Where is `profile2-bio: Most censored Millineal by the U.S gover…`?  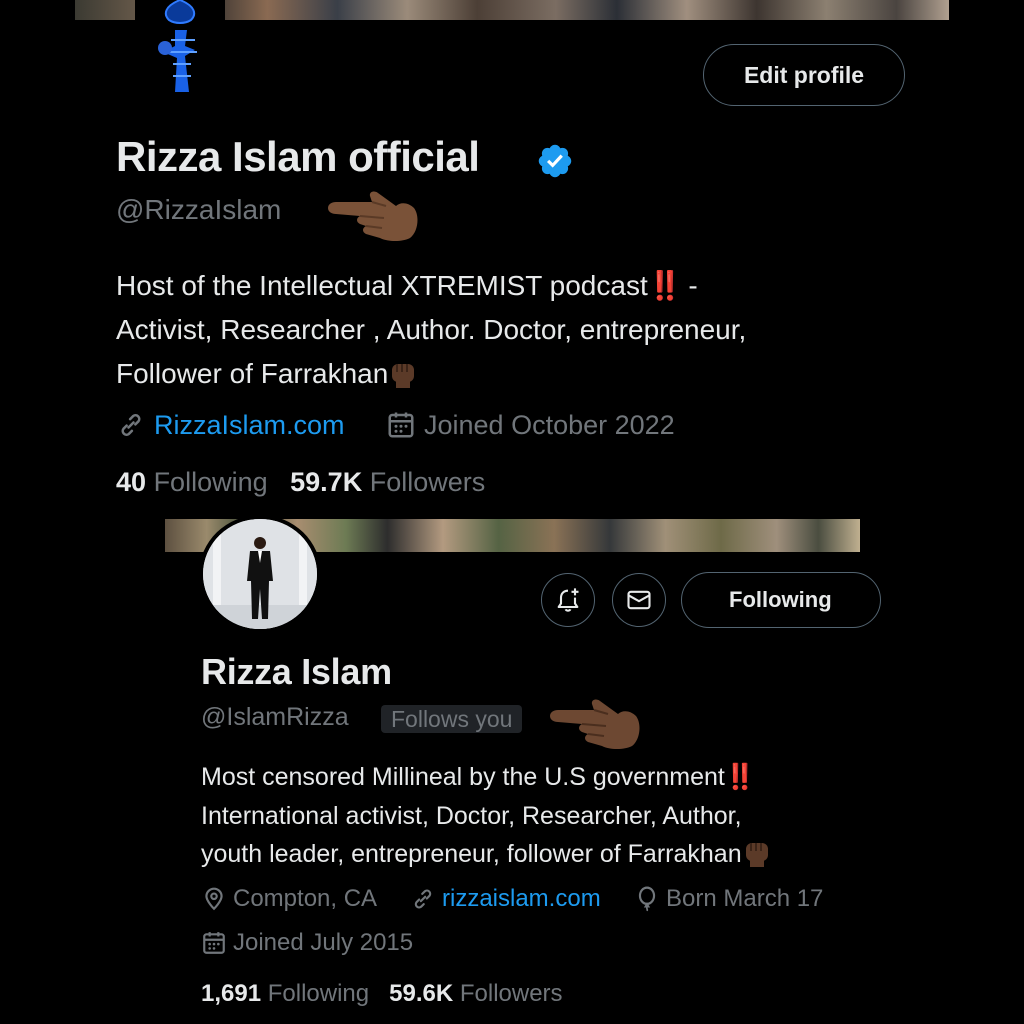
profile2-bio: Most censored Millineal by the U.S gover… is located at coordinates (551, 816).